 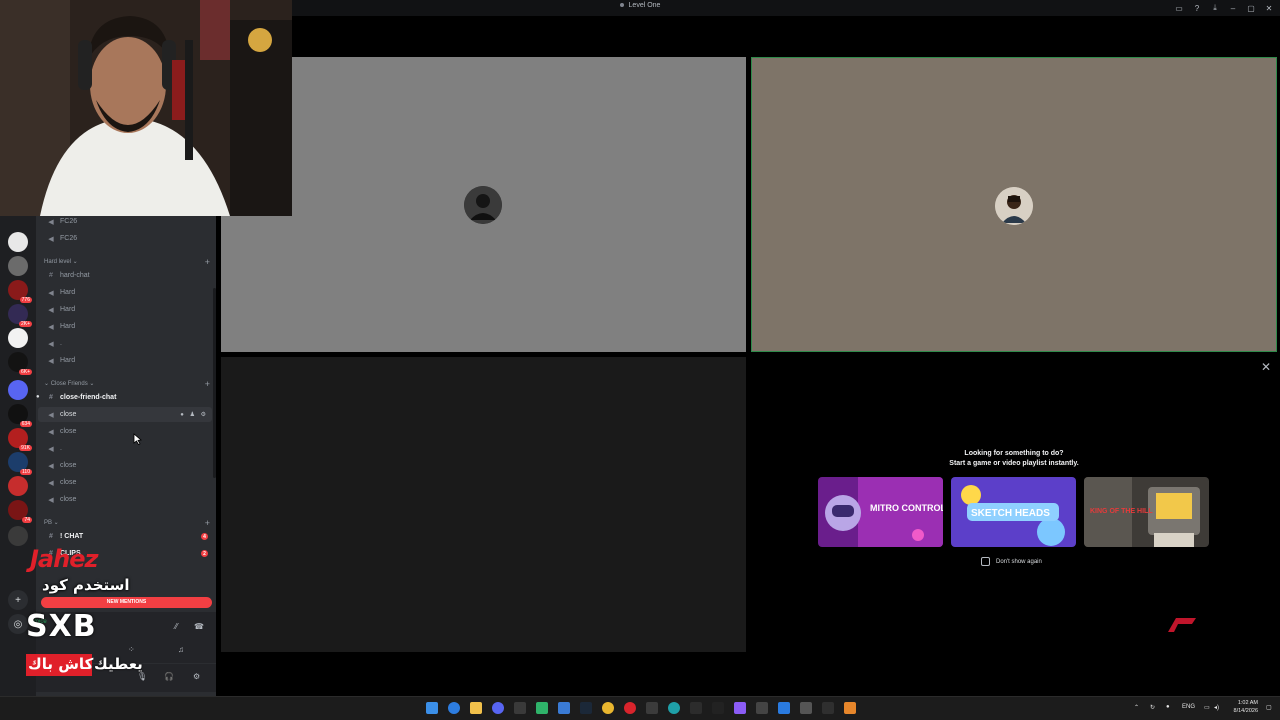 What do you see at coordinates (125, 414) in the screenshot?
I see `voice-channel: ◀ close ● ♟ ⚙` at bounding box center [125, 414].